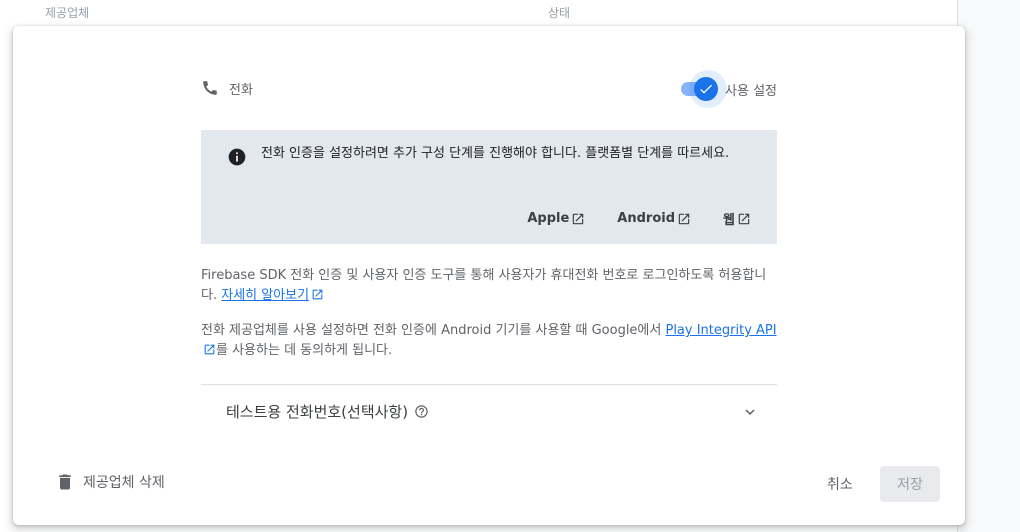 The width and height of the screenshot is (1020, 532). I want to click on test-numbers-label: 테스트용 전화번호(선택사항), so click(317, 412).